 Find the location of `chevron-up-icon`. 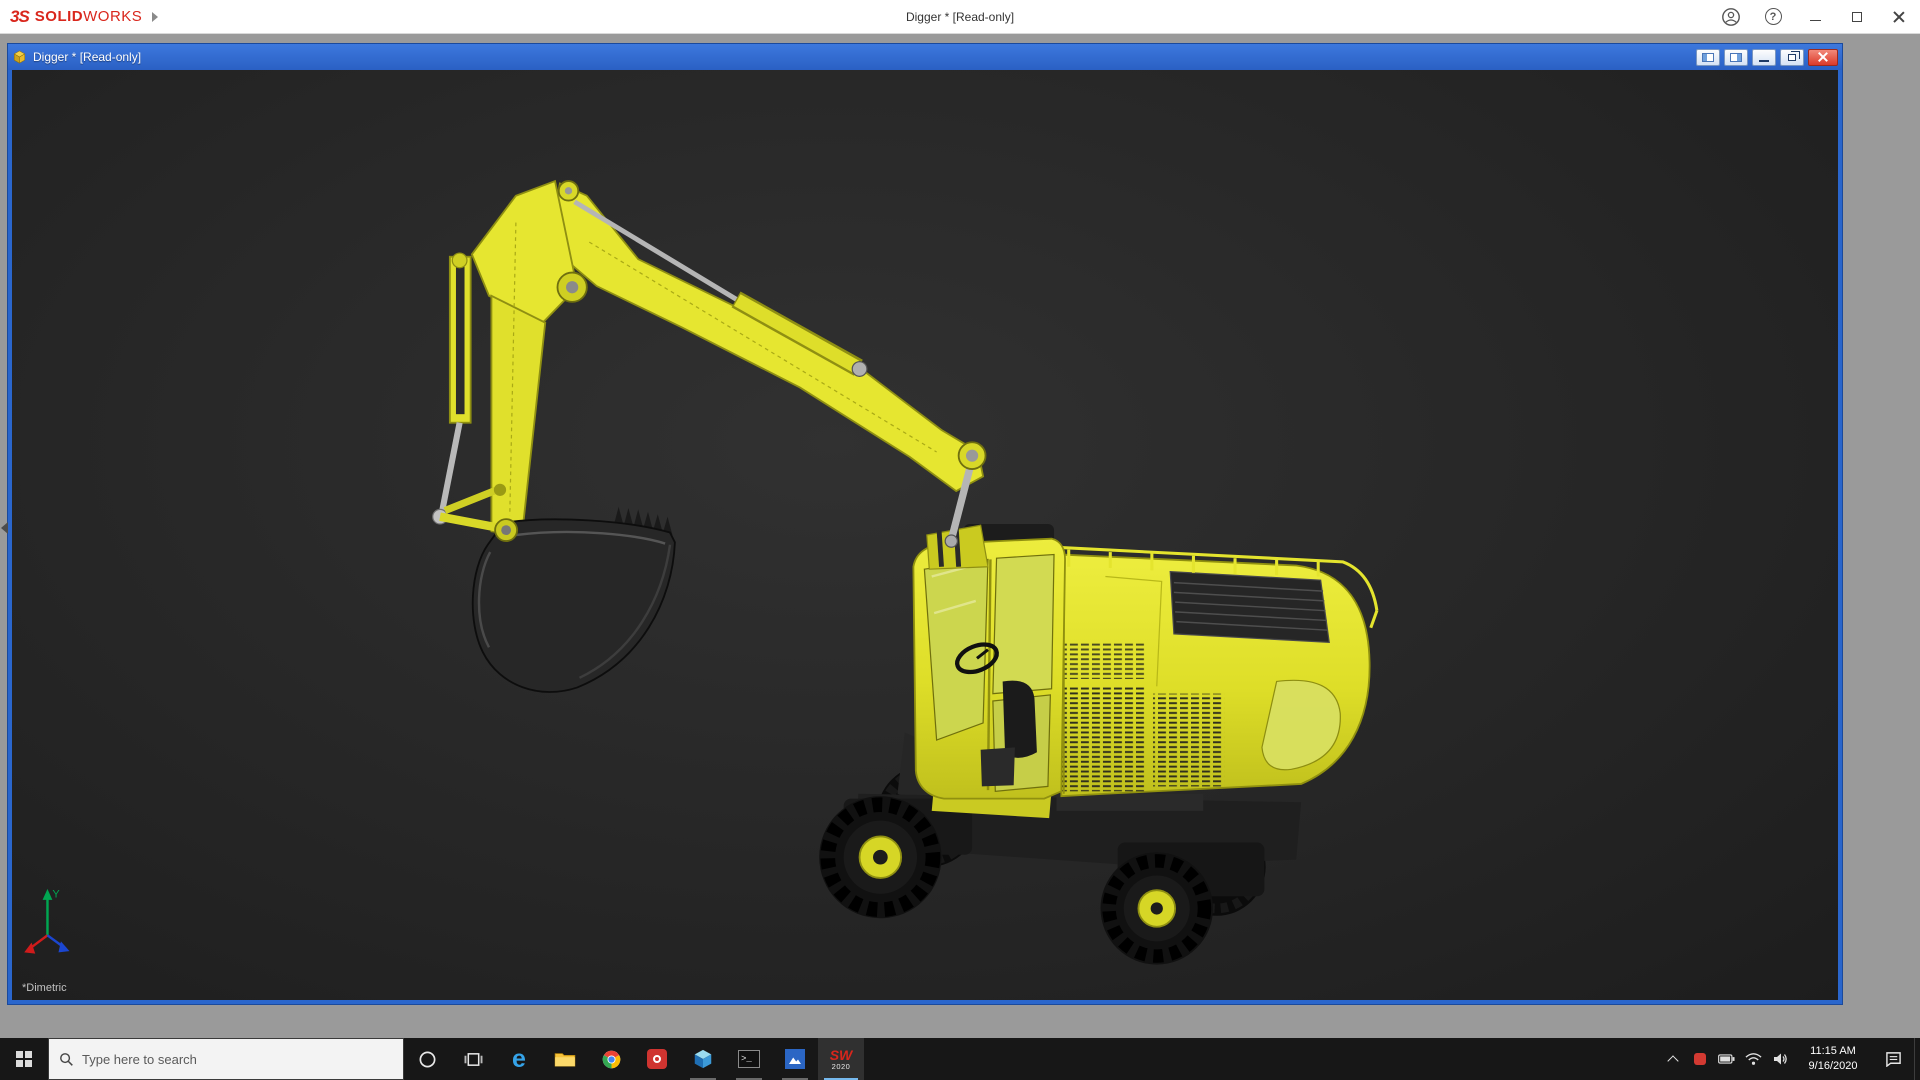

chevron-up-icon is located at coordinates (1672, 1061).